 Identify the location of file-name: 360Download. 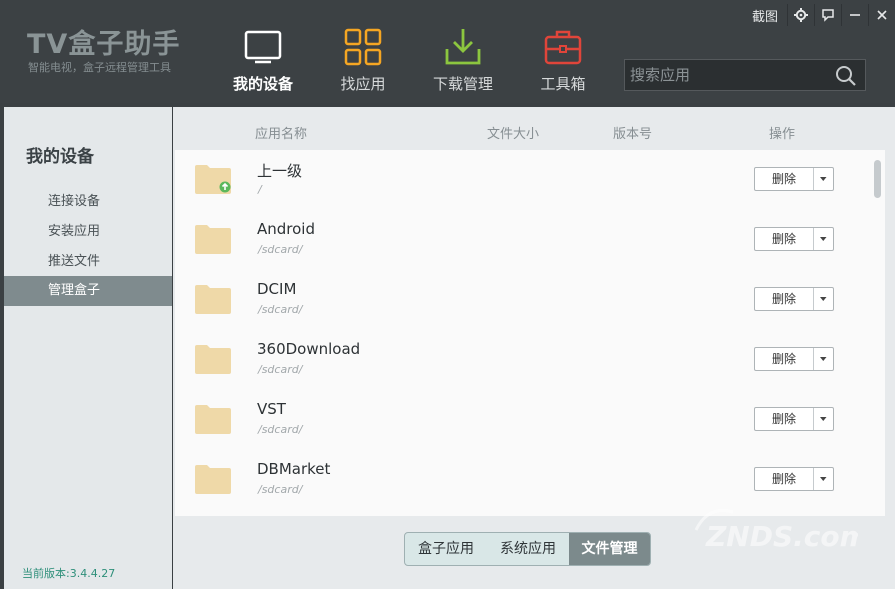
(309, 349).